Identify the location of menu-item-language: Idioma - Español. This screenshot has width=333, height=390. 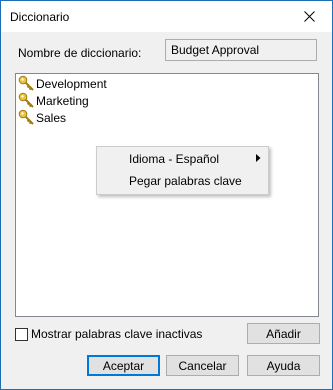
(182, 158).